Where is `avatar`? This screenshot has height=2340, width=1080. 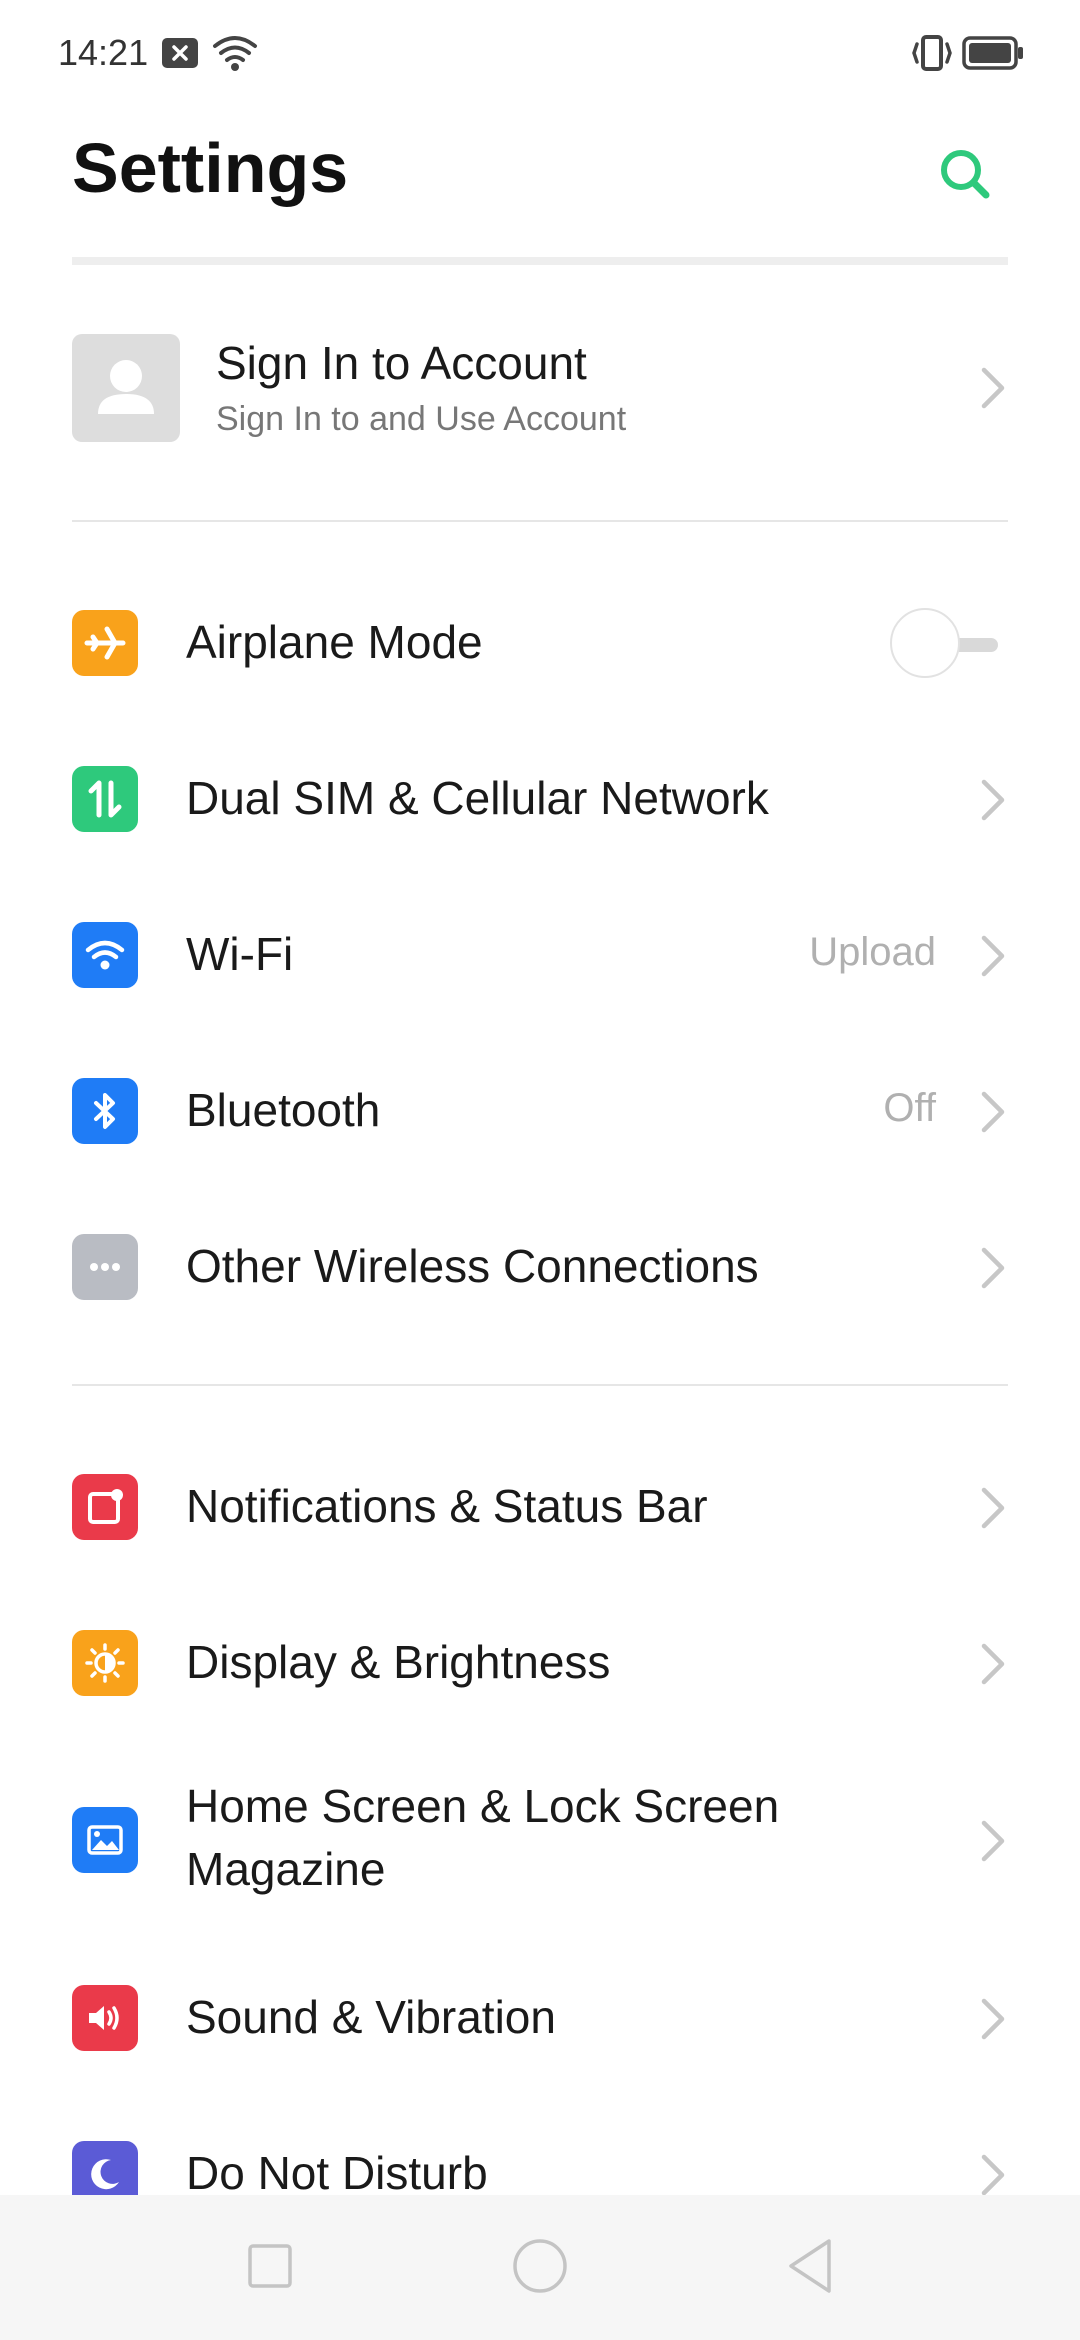
avatar is located at coordinates (126, 388).